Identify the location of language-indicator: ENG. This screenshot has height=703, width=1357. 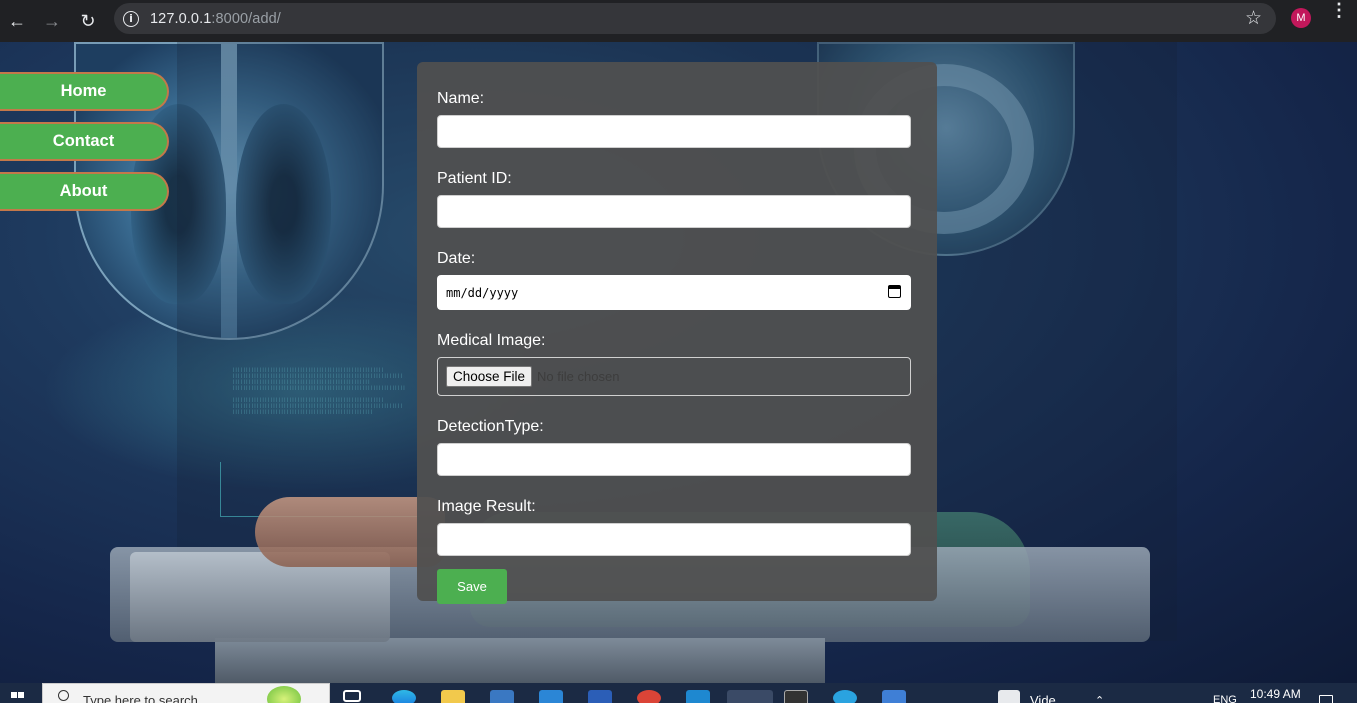
(1225, 698).